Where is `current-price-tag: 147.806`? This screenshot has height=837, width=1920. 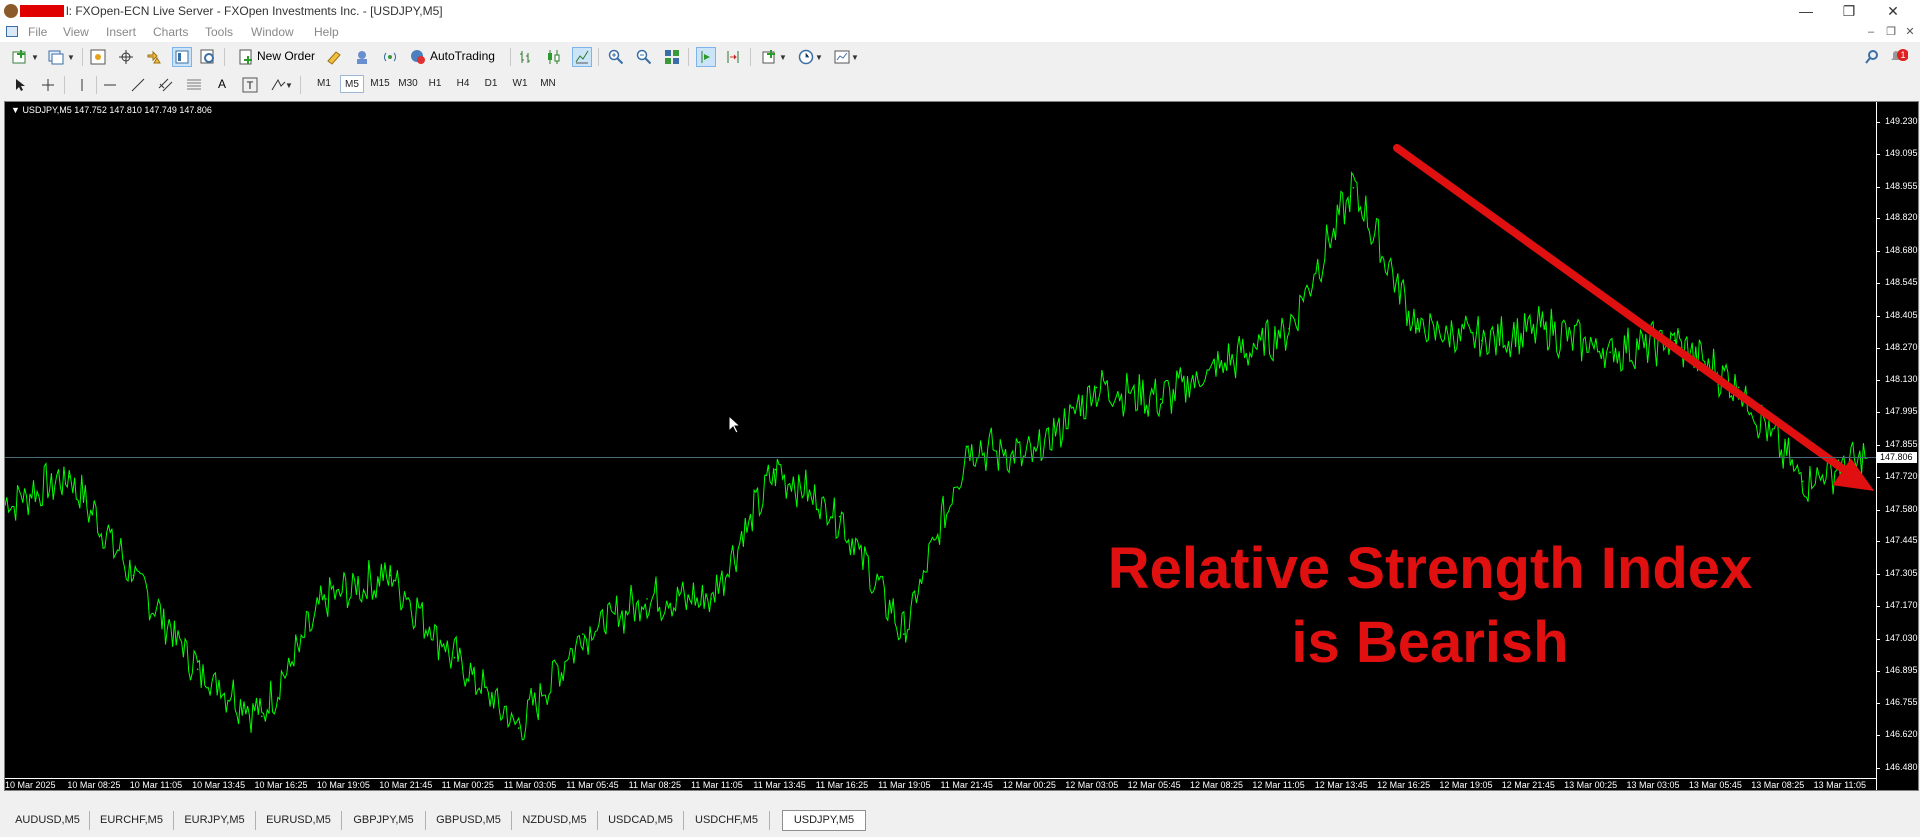
current-price-tag: 147.806 is located at coordinates (1897, 457).